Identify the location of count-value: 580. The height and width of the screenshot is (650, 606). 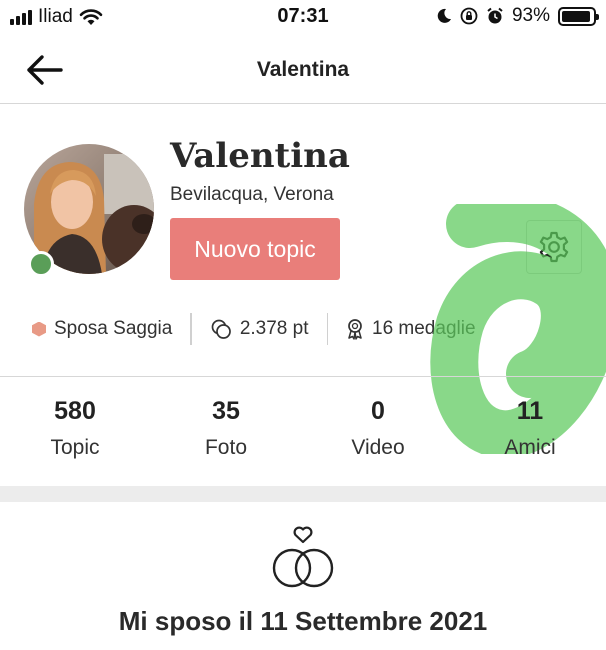
(75, 411).